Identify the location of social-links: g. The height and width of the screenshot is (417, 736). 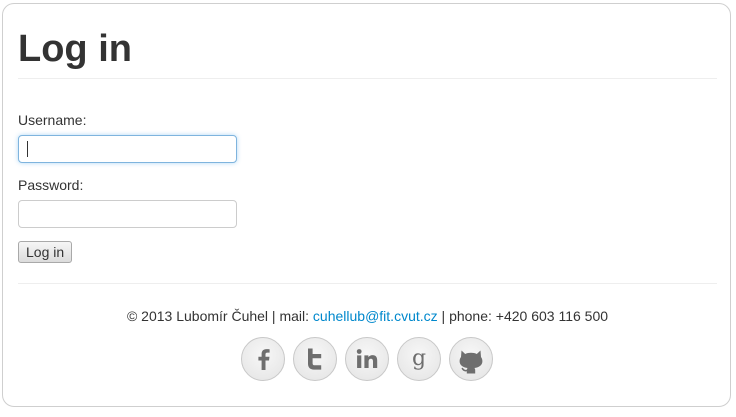
(371, 360).